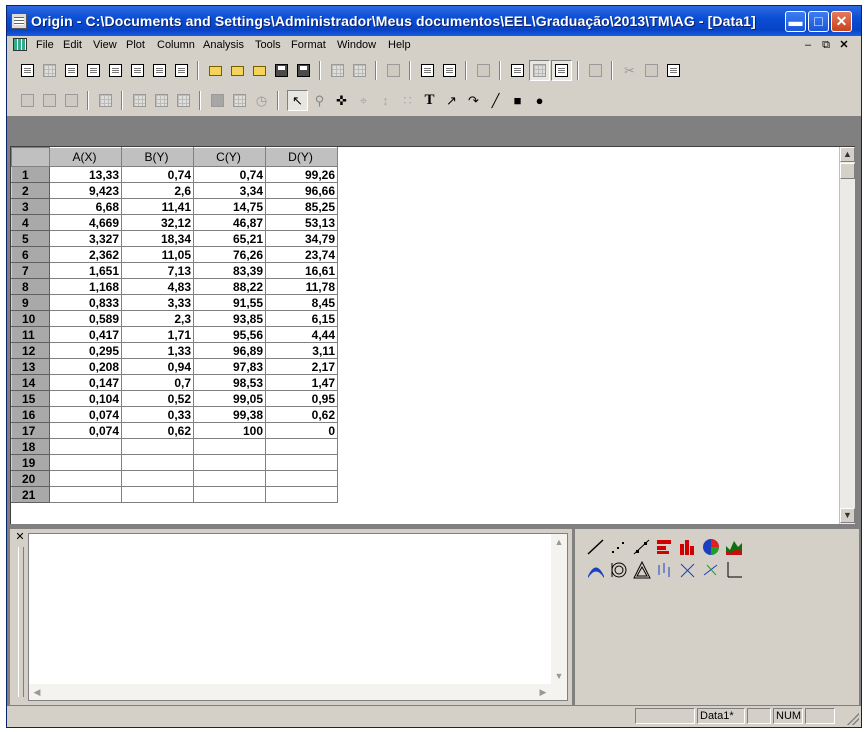 Image resolution: width=868 pixels, height=732 pixels. What do you see at coordinates (85, 302) in the screenshot?
I see `data-cell: 0,833` at bounding box center [85, 302].